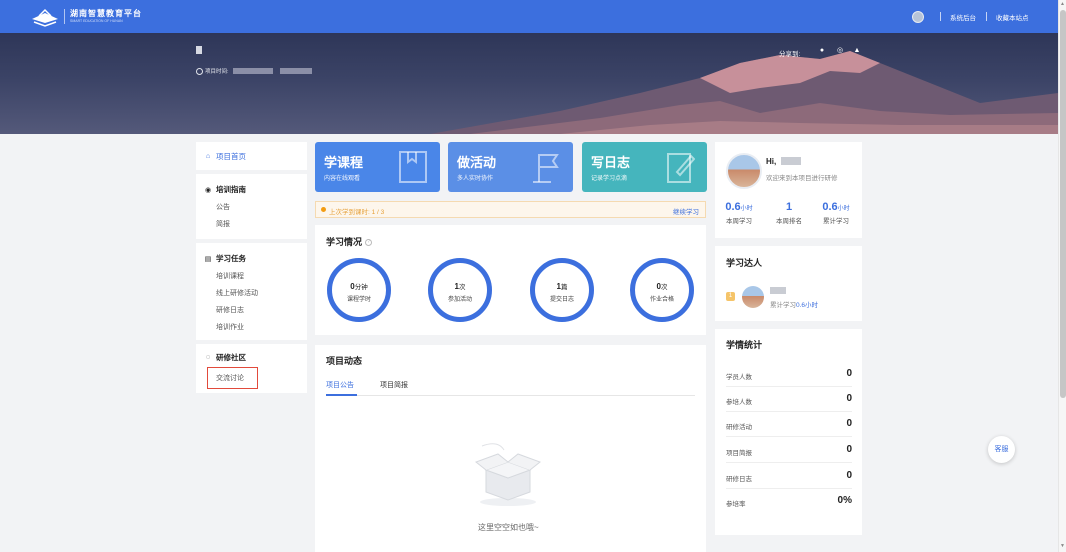  What do you see at coordinates (96, 21) in the screenshot?
I see `brand-english-name: SMART EDUCATION OF HUNAN` at bounding box center [96, 21].